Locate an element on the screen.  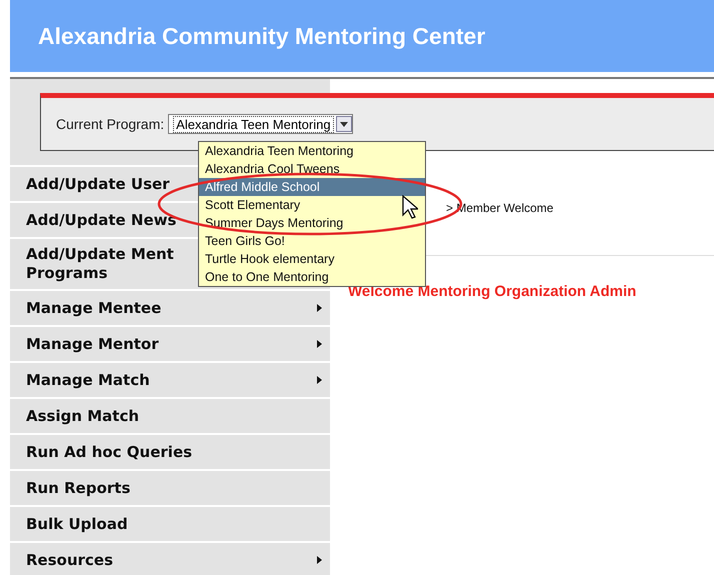
sidebar-item: Bulk Upload is located at coordinates (77, 524).